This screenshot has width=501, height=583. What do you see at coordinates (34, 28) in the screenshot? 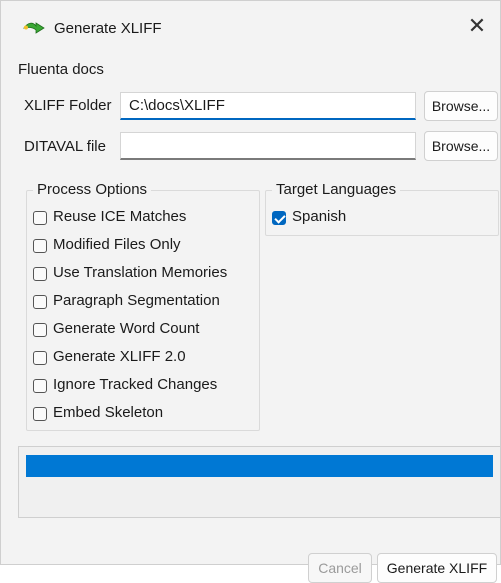
I see `green-arrow-icon` at bounding box center [34, 28].